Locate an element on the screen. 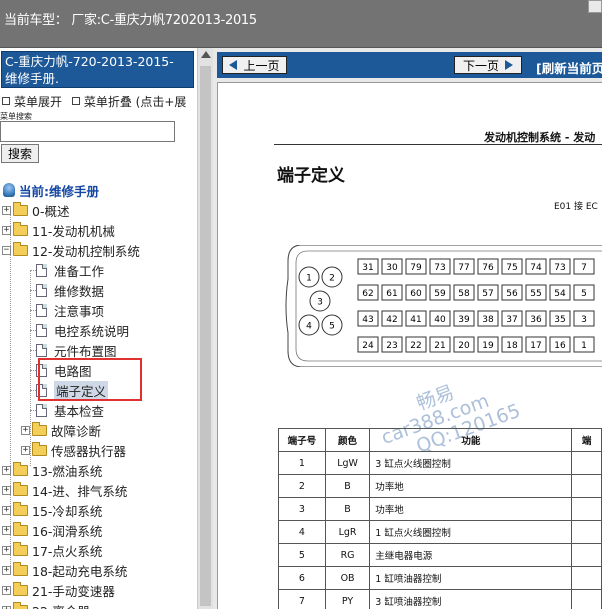 This screenshot has height=609, width=602. grid-pin-label: 21 is located at coordinates (439, 346).